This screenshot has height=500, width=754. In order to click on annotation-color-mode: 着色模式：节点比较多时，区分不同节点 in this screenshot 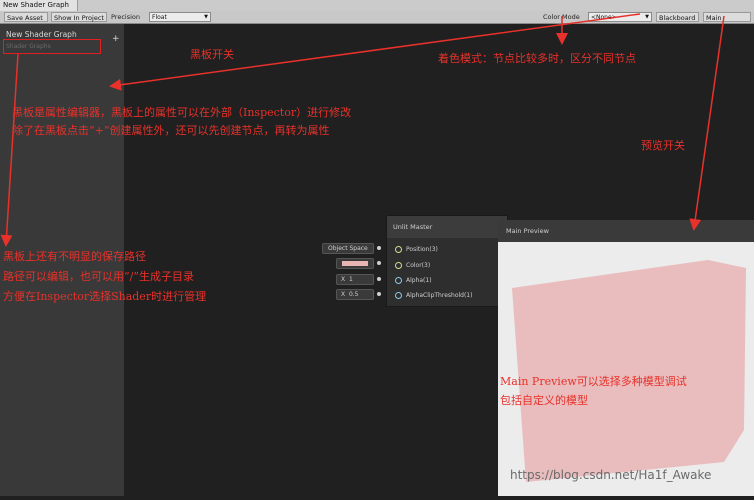, I will do `click(537, 58)`.